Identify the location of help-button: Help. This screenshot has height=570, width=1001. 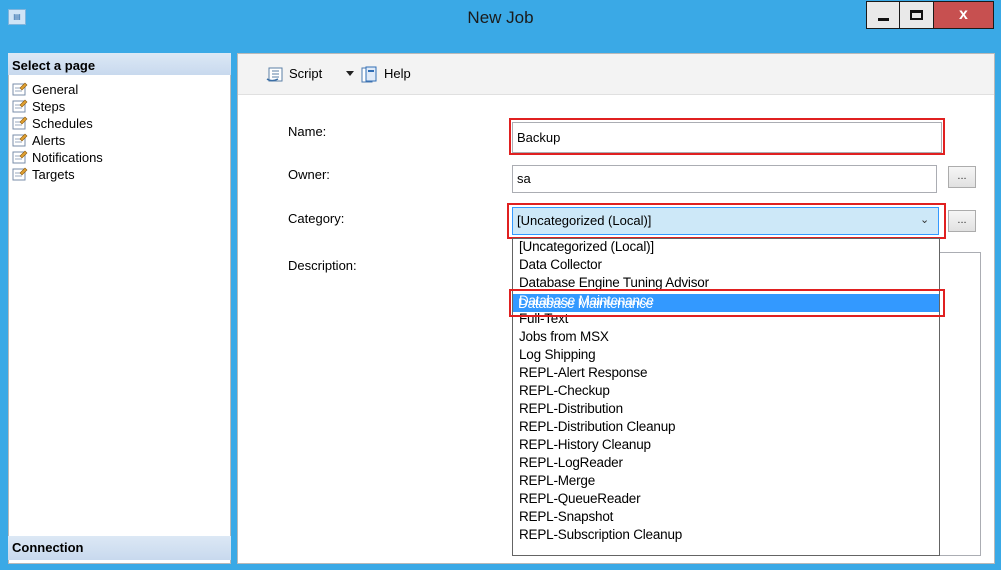
(397, 73).